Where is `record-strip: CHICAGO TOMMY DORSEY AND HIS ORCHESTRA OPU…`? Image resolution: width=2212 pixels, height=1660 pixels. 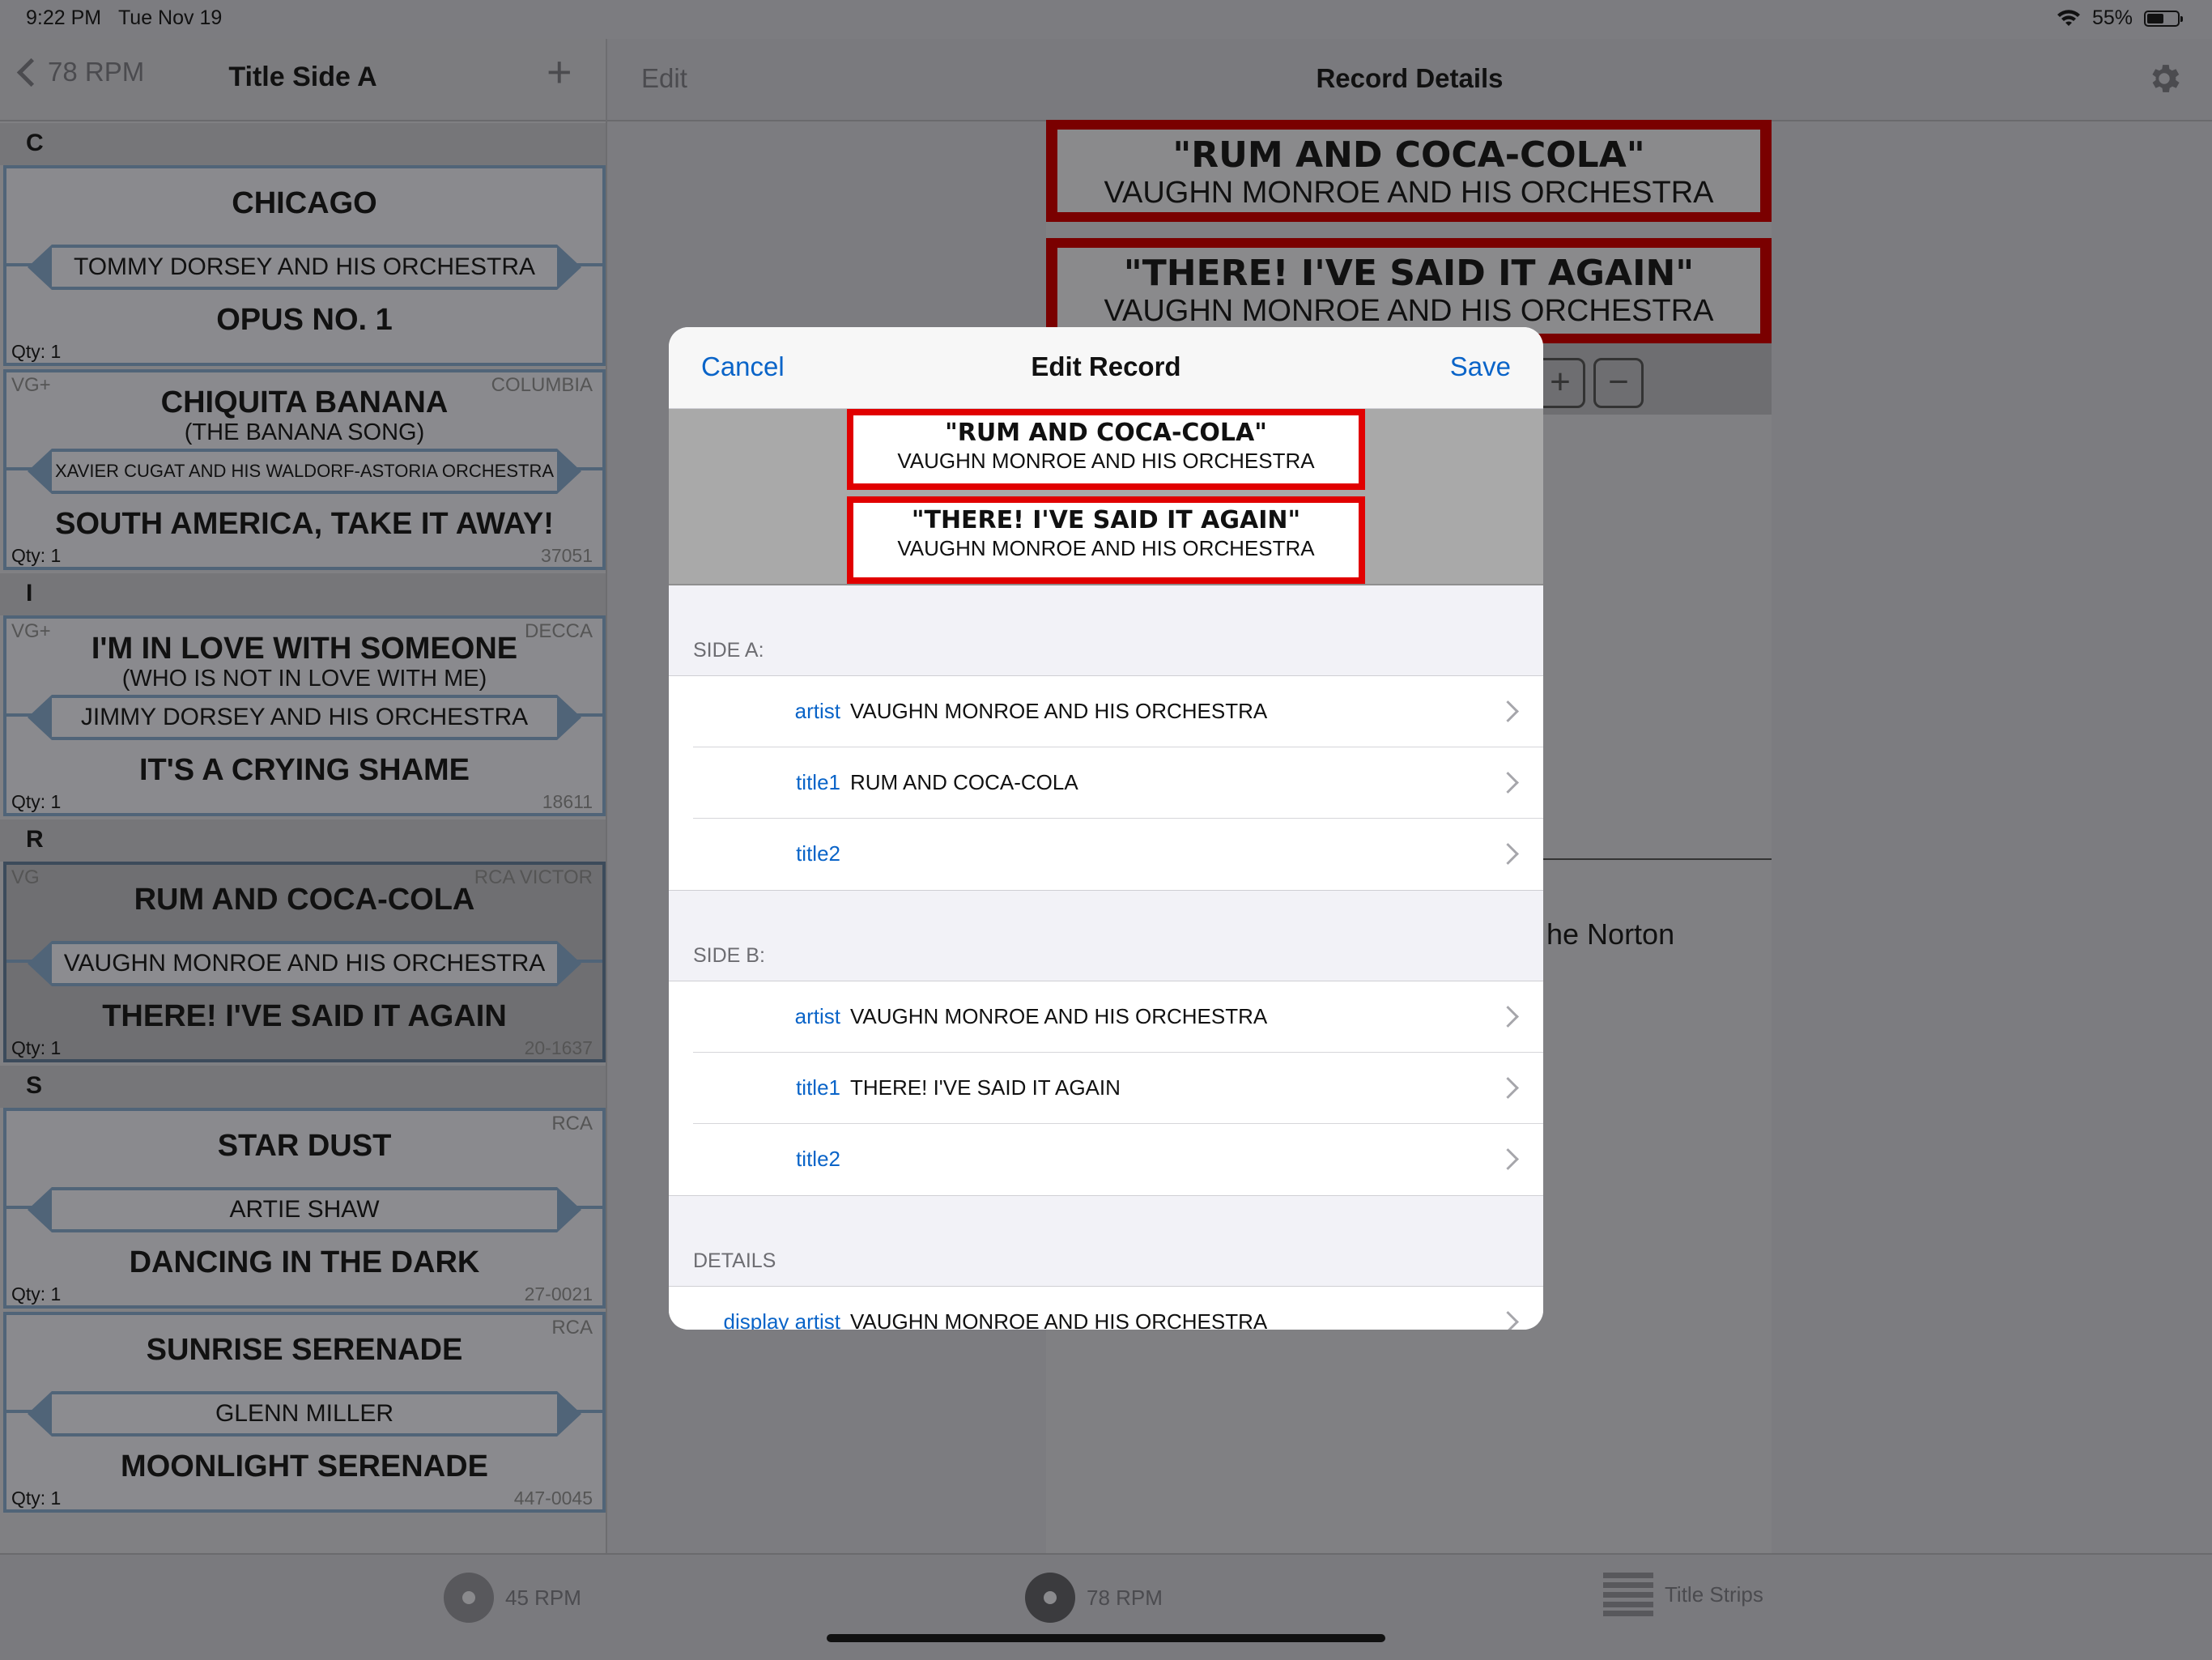
record-strip: CHICAGO TOMMY DORSEY AND HIS ORCHESTRA OPU… is located at coordinates (305, 265).